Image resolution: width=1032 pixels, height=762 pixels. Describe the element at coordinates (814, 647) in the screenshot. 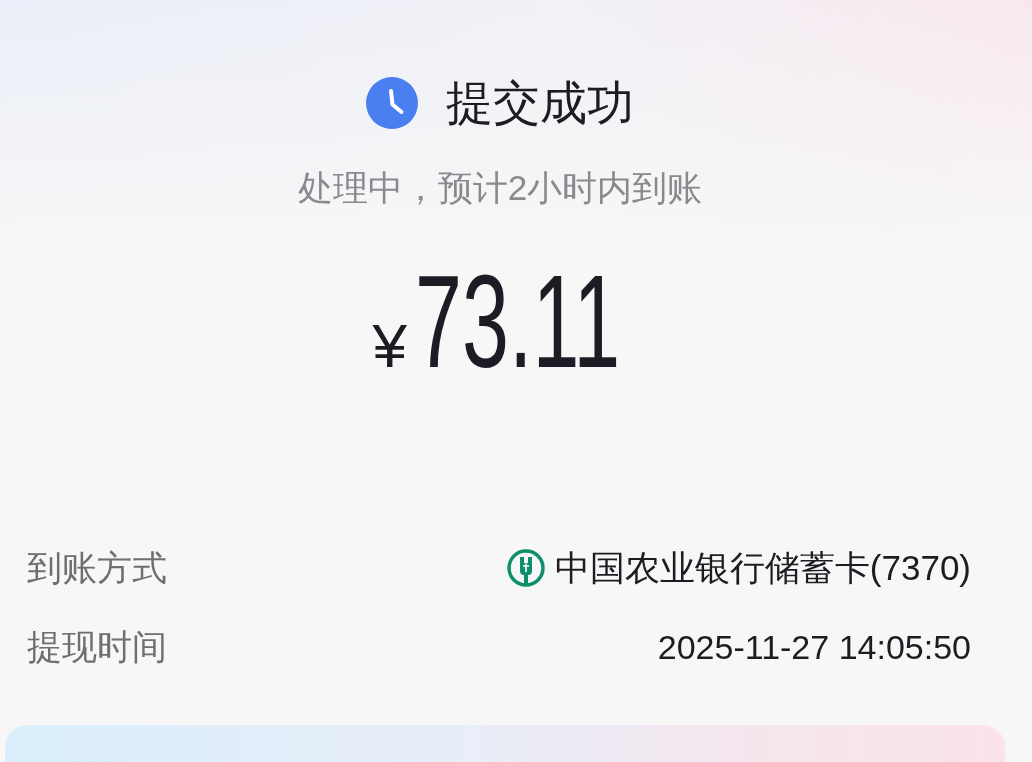

I see `detail-value: 2025-11-27 14:05:50` at that location.